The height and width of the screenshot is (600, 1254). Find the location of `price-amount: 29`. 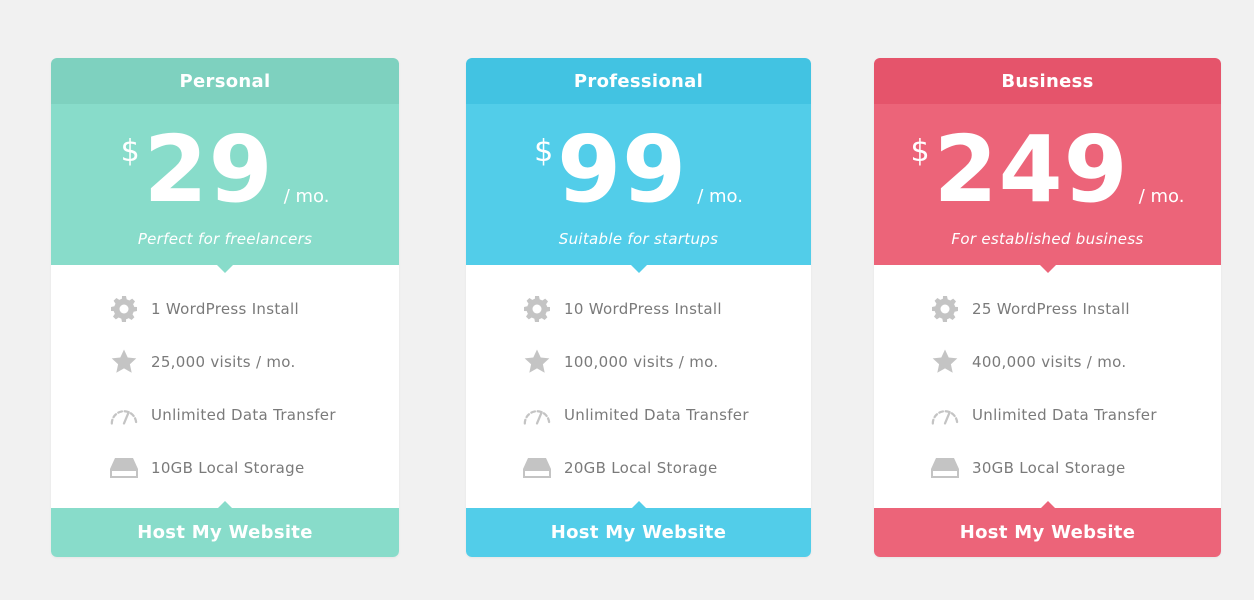

price-amount: 29 is located at coordinates (208, 169).